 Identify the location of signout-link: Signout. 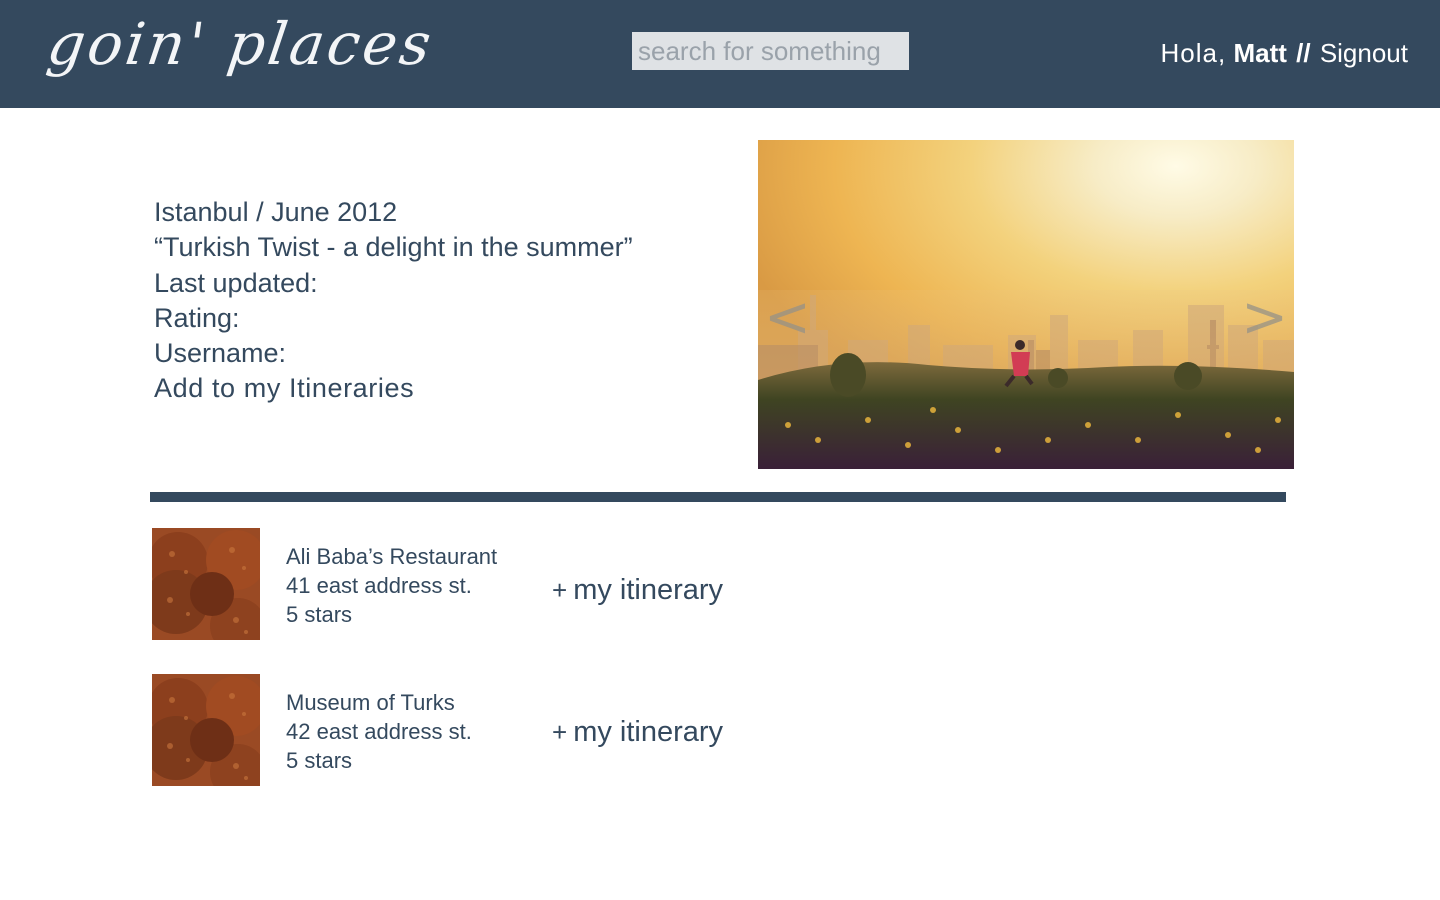
(1364, 53).